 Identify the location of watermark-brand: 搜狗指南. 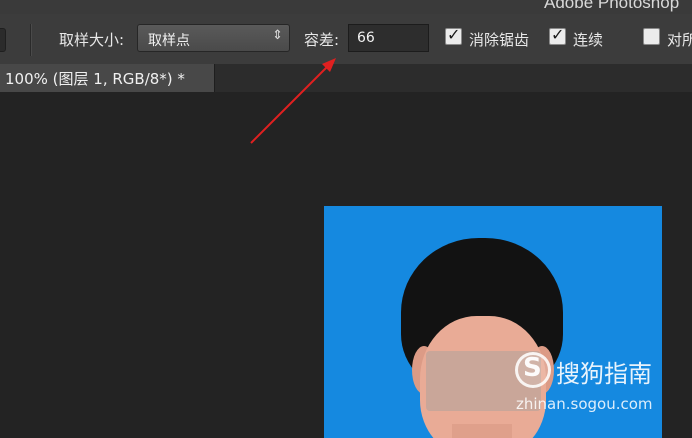
(604, 374).